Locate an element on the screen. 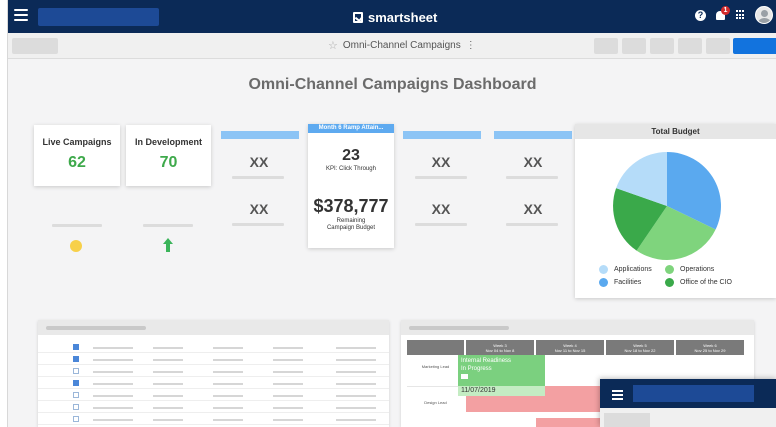 This screenshot has width=776, height=427. gantt-week-header: Week 4 Nov 11 to Nov 15 is located at coordinates (570, 347).